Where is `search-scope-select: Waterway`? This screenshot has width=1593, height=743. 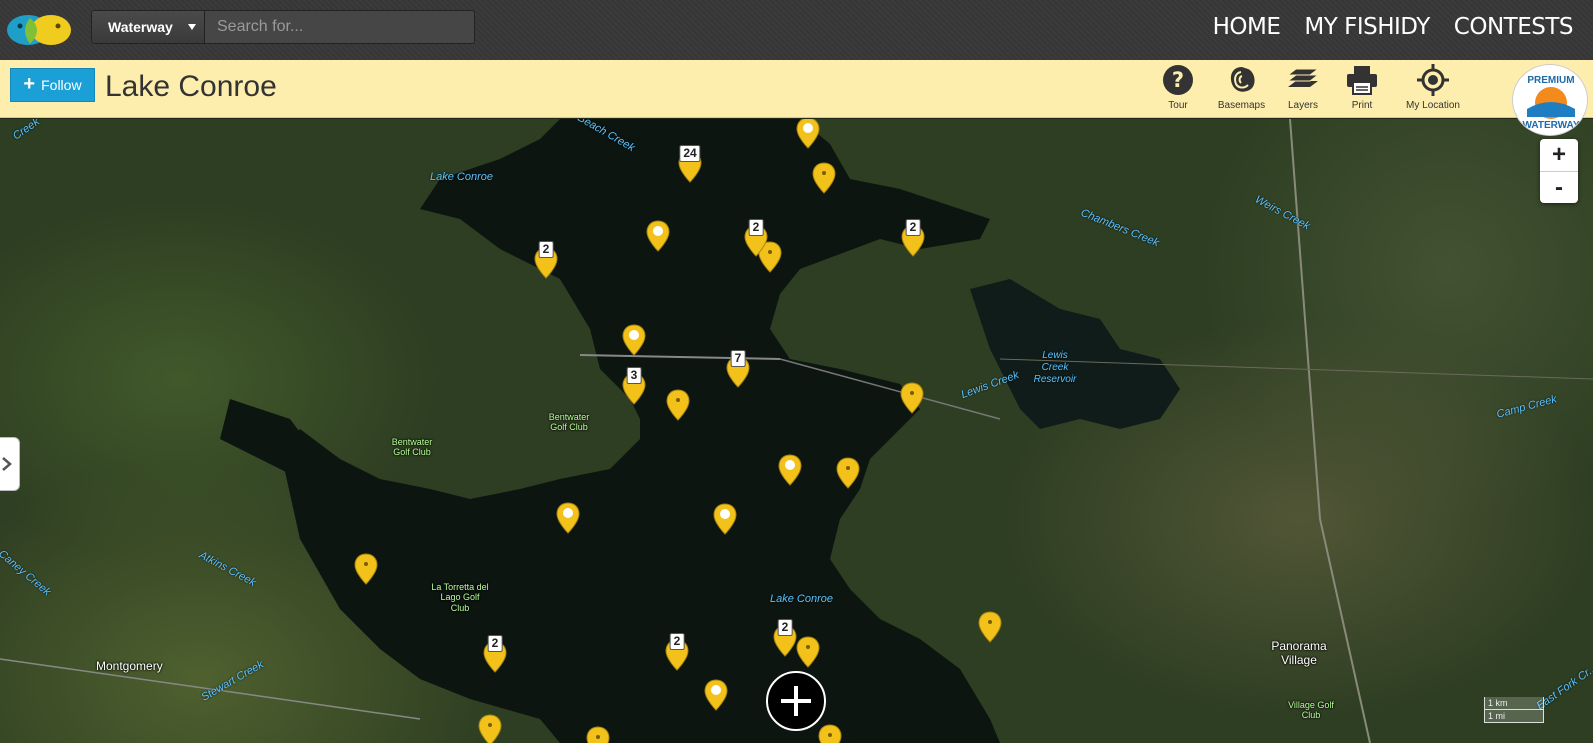
search-scope-select: Waterway is located at coordinates (148, 27).